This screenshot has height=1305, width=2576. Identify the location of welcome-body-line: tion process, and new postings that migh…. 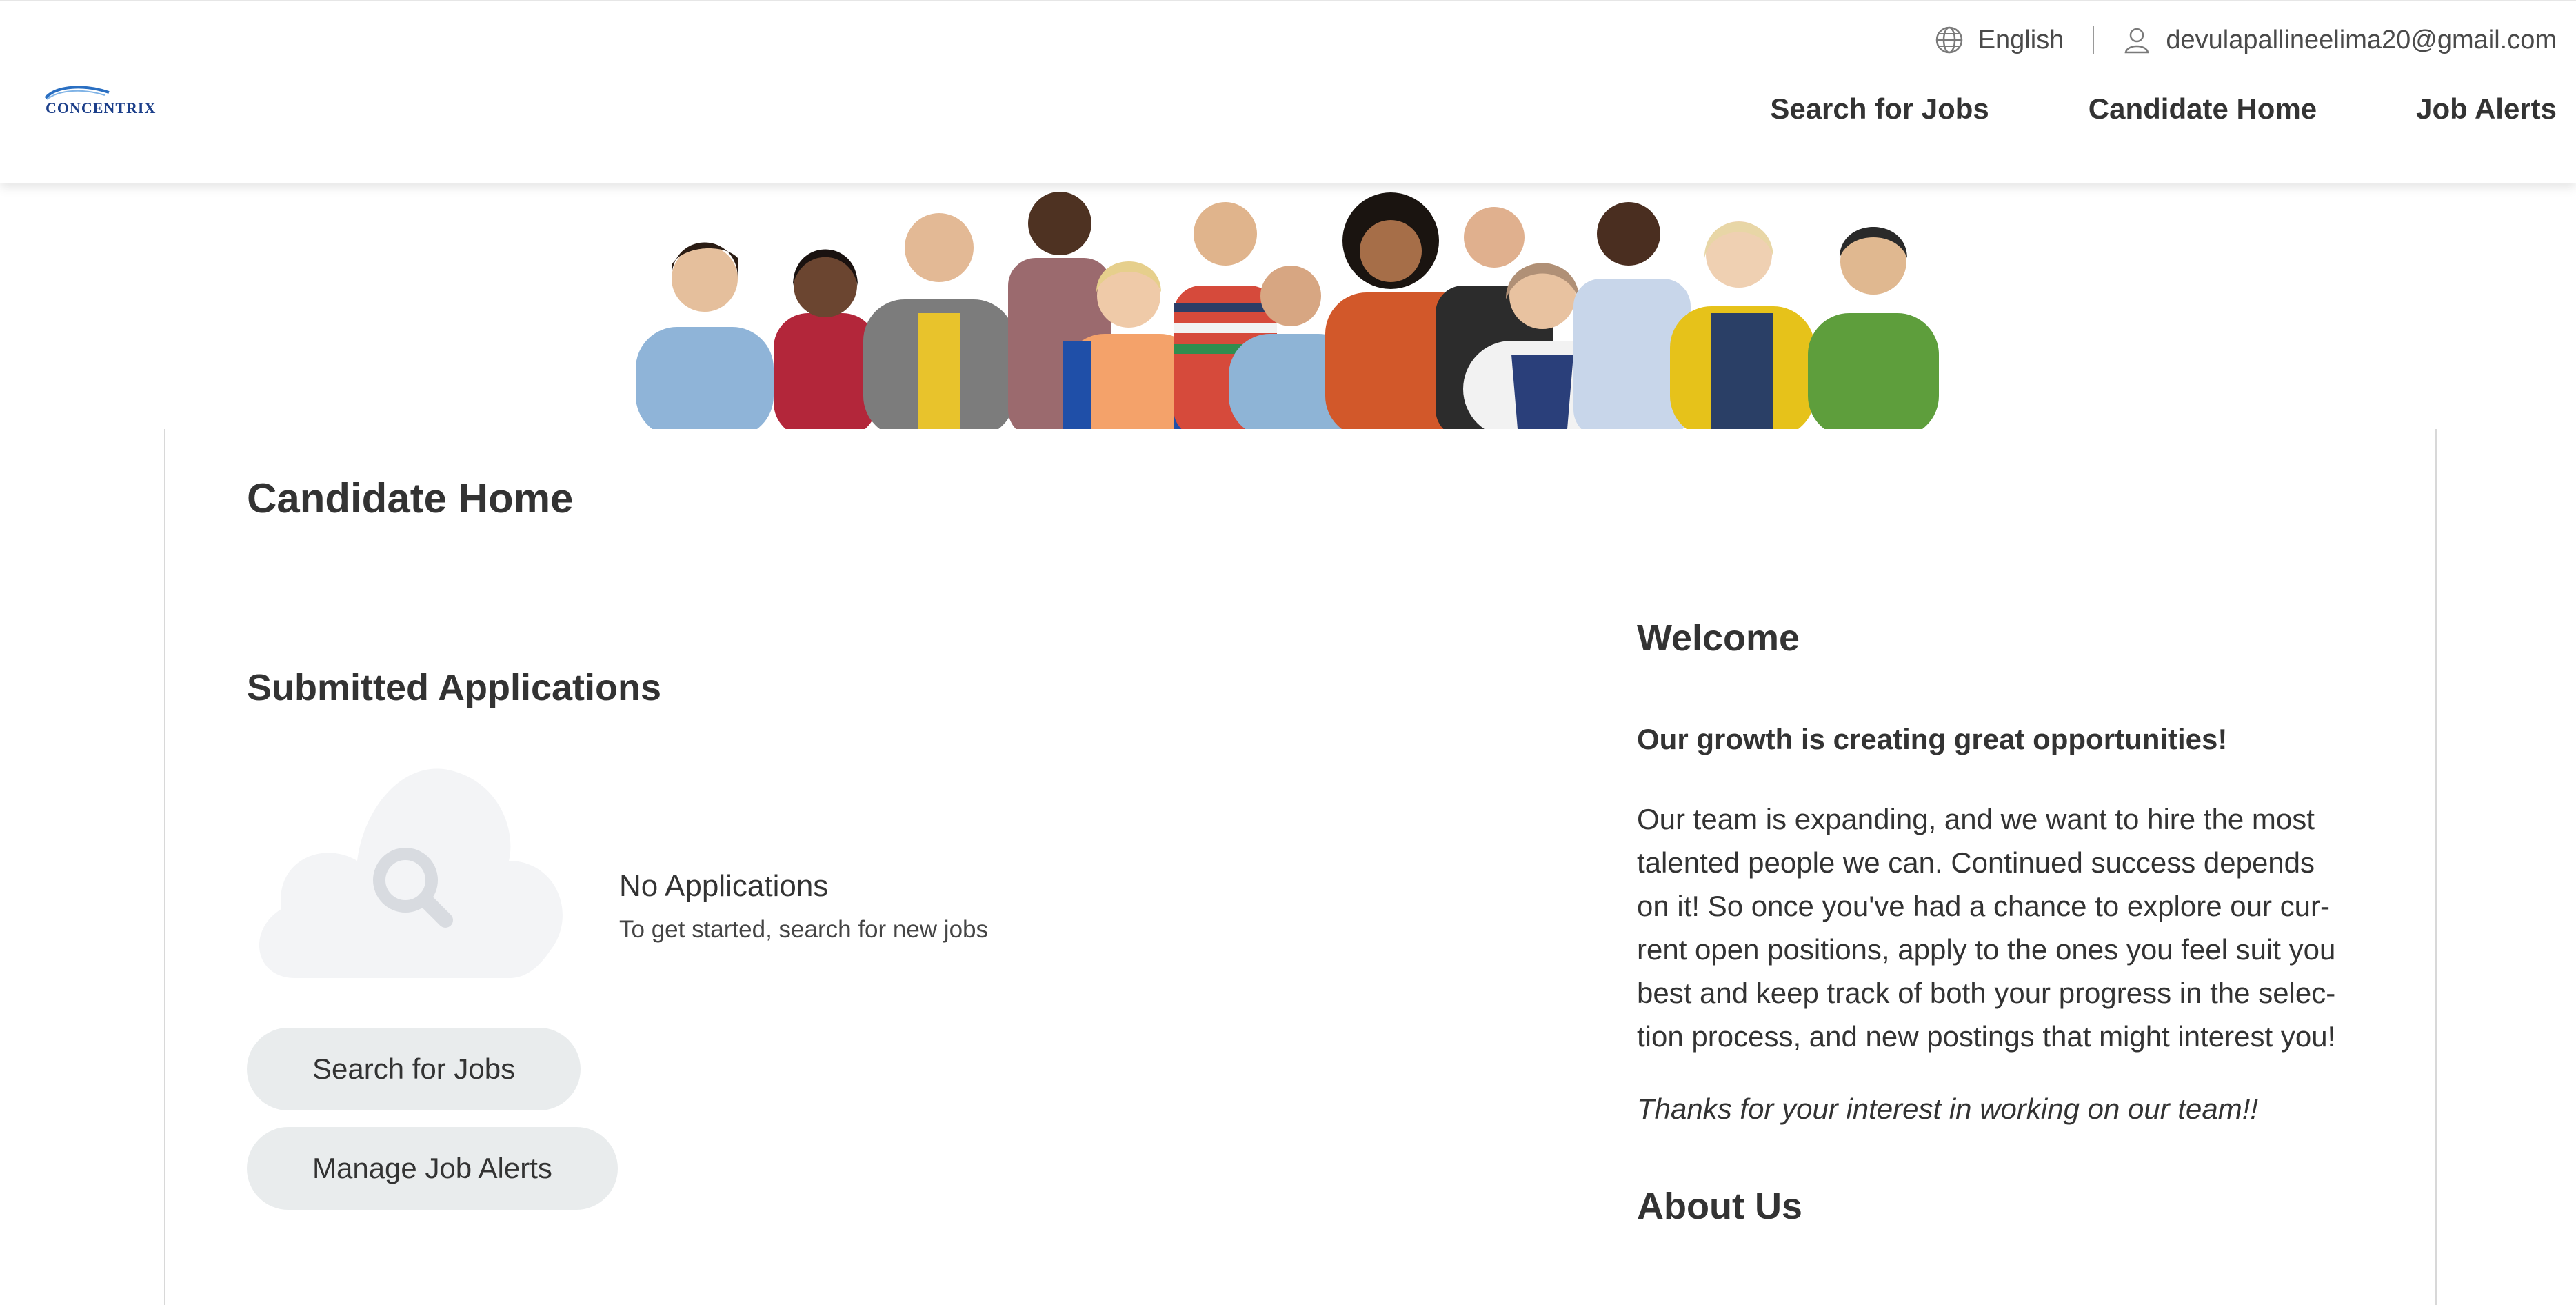
(1986, 1036).